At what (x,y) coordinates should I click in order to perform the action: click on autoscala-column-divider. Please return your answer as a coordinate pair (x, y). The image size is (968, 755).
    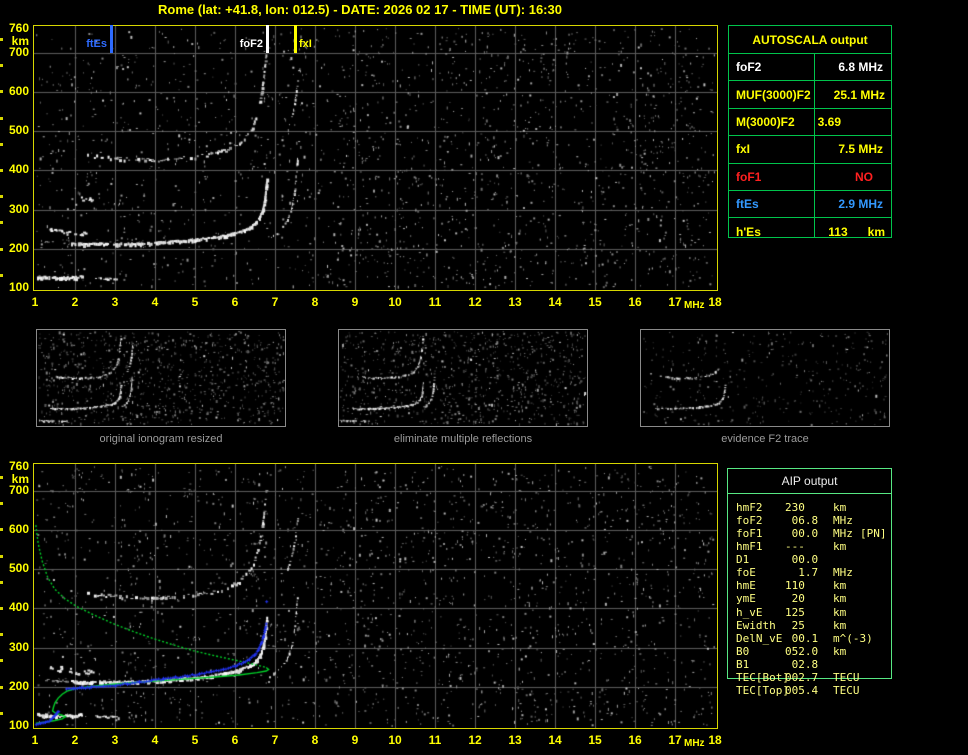
    Looking at the image, I should click on (814, 145).